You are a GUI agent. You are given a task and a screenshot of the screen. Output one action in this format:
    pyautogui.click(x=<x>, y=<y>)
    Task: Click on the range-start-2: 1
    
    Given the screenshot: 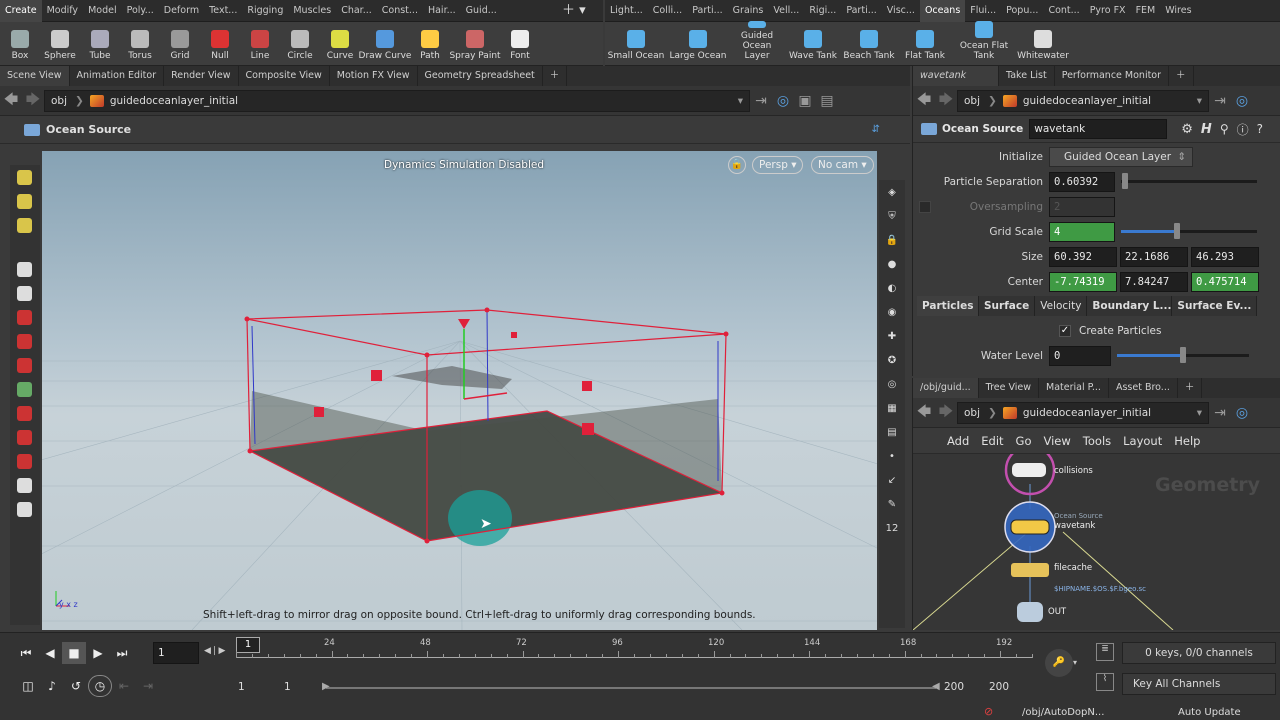 What is the action you would take?
    pyautogui.click(x=287, y=687)
    